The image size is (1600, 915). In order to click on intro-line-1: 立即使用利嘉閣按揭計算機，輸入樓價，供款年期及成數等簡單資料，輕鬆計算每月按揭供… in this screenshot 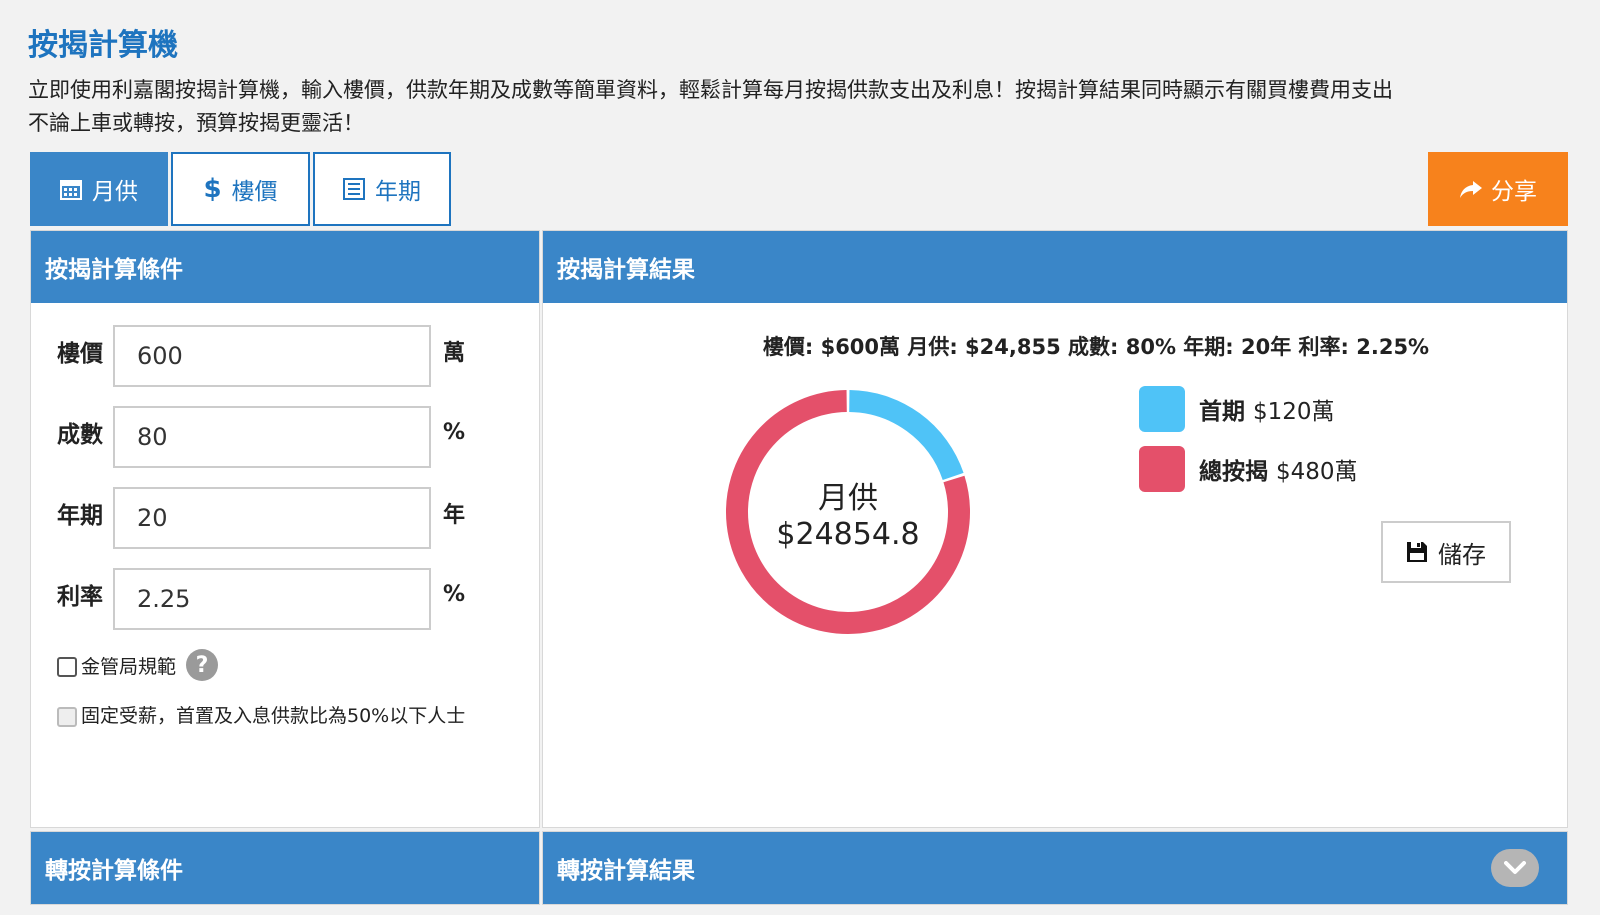, I will do `click(710, 90)`.